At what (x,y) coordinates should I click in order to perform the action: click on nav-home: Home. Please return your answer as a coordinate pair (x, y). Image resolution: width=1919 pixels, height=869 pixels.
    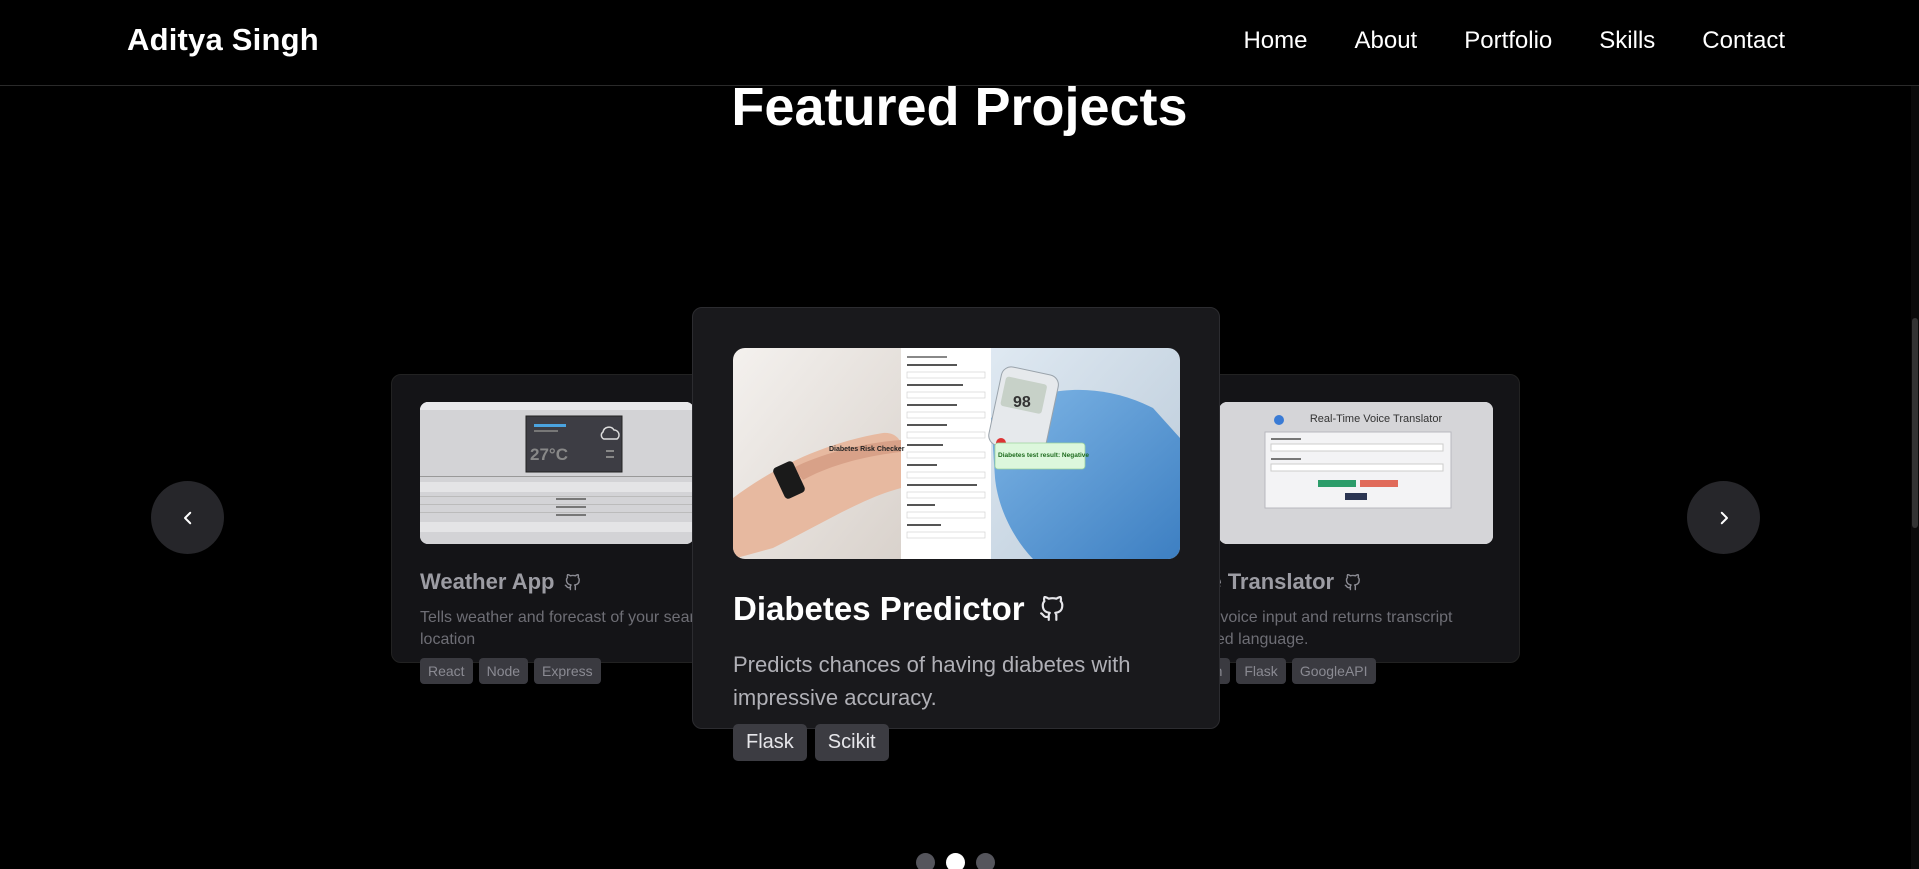
    Looking at the image, I should click on (1275, 41).